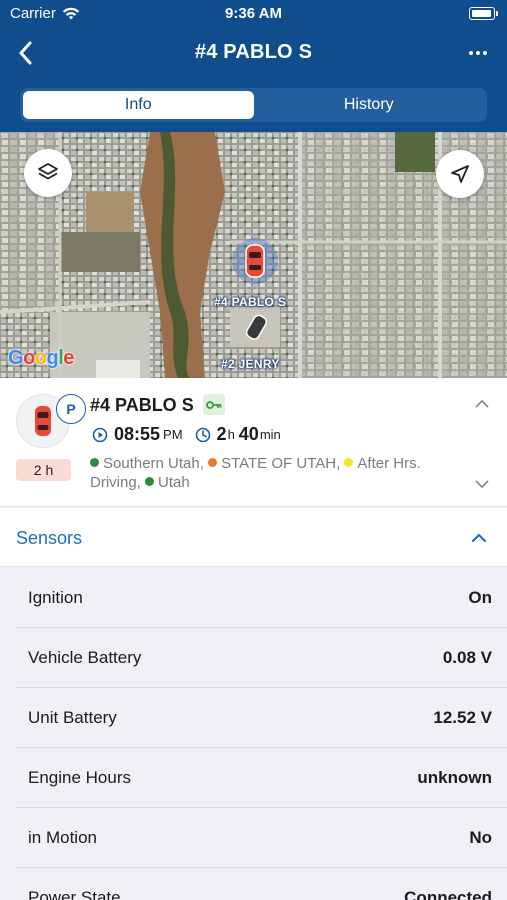 The height and width of the screenshot is (900, 507). Describe the element at coordinates (153, 463) in the screenshot. I see `group-name: Southern Utah,` at that location.